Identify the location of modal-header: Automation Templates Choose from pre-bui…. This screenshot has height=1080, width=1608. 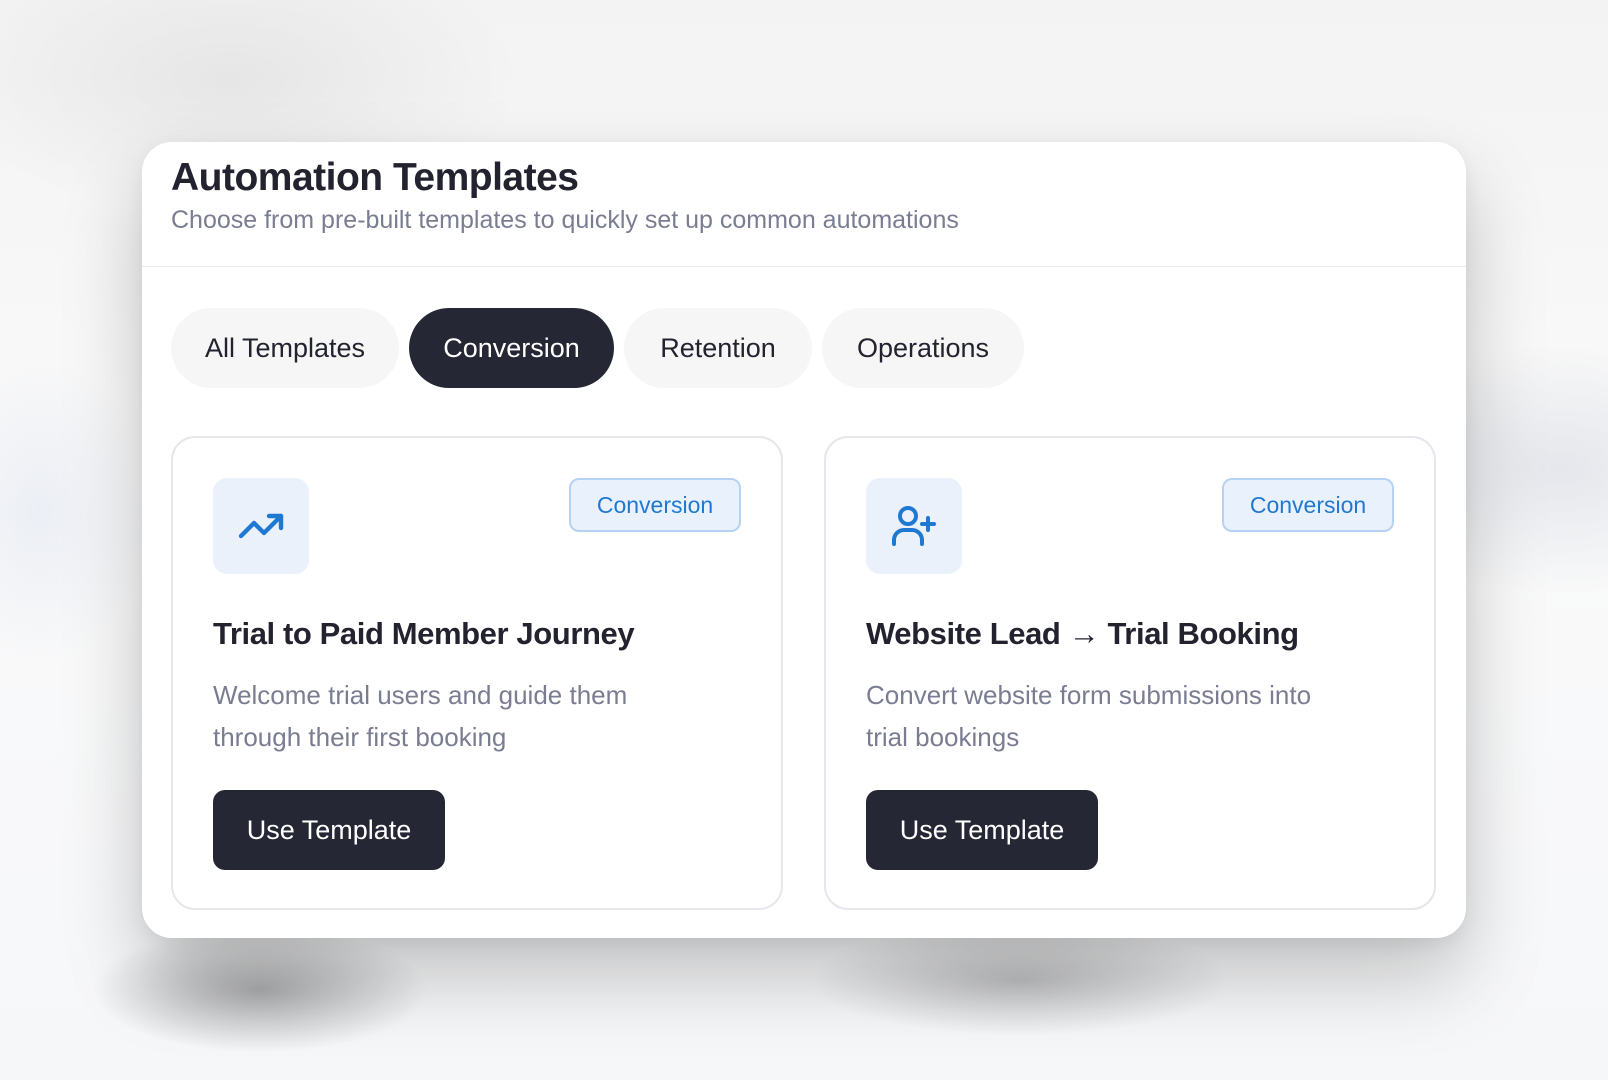
(804, 204).